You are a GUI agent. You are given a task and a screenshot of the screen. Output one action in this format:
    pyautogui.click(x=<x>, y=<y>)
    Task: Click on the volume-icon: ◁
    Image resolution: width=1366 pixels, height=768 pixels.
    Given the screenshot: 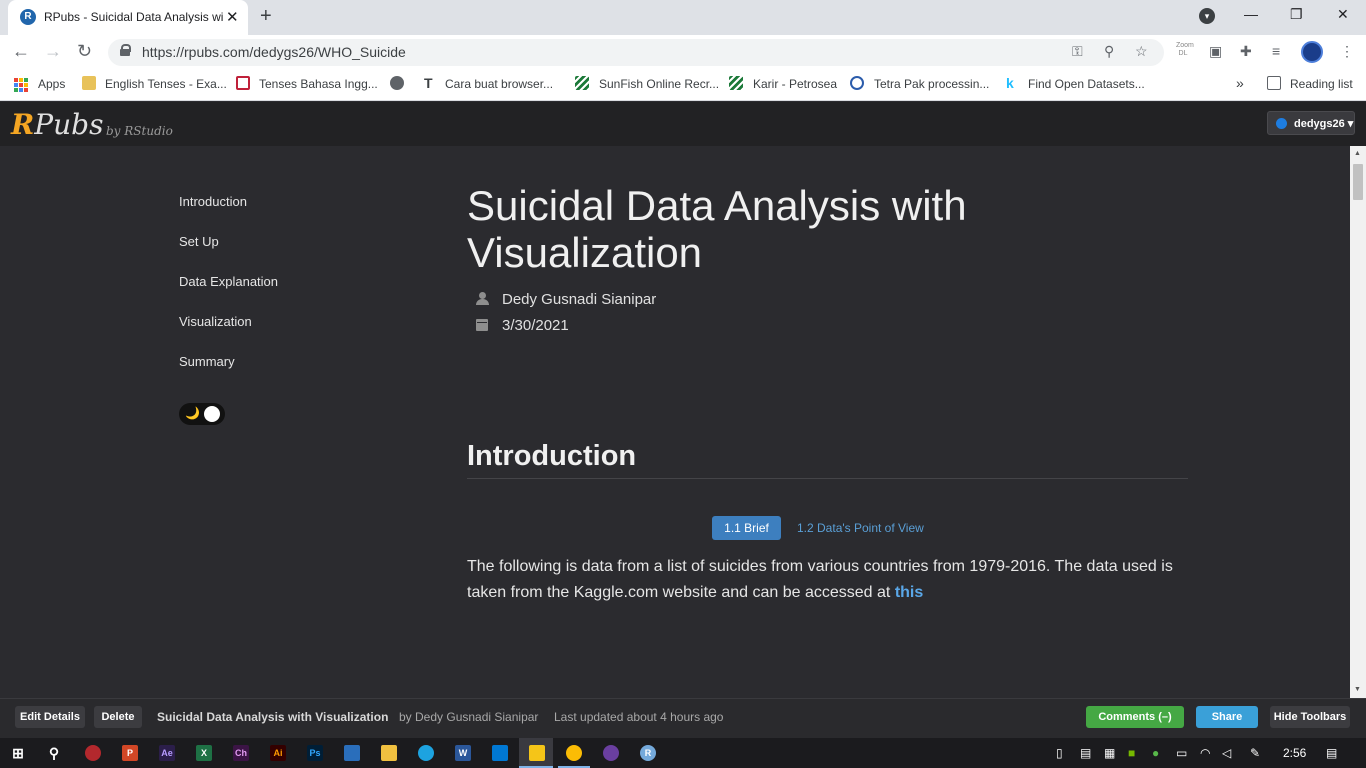 What is the action you would take?
    pyautogui.click(x=1226, y=753)
    